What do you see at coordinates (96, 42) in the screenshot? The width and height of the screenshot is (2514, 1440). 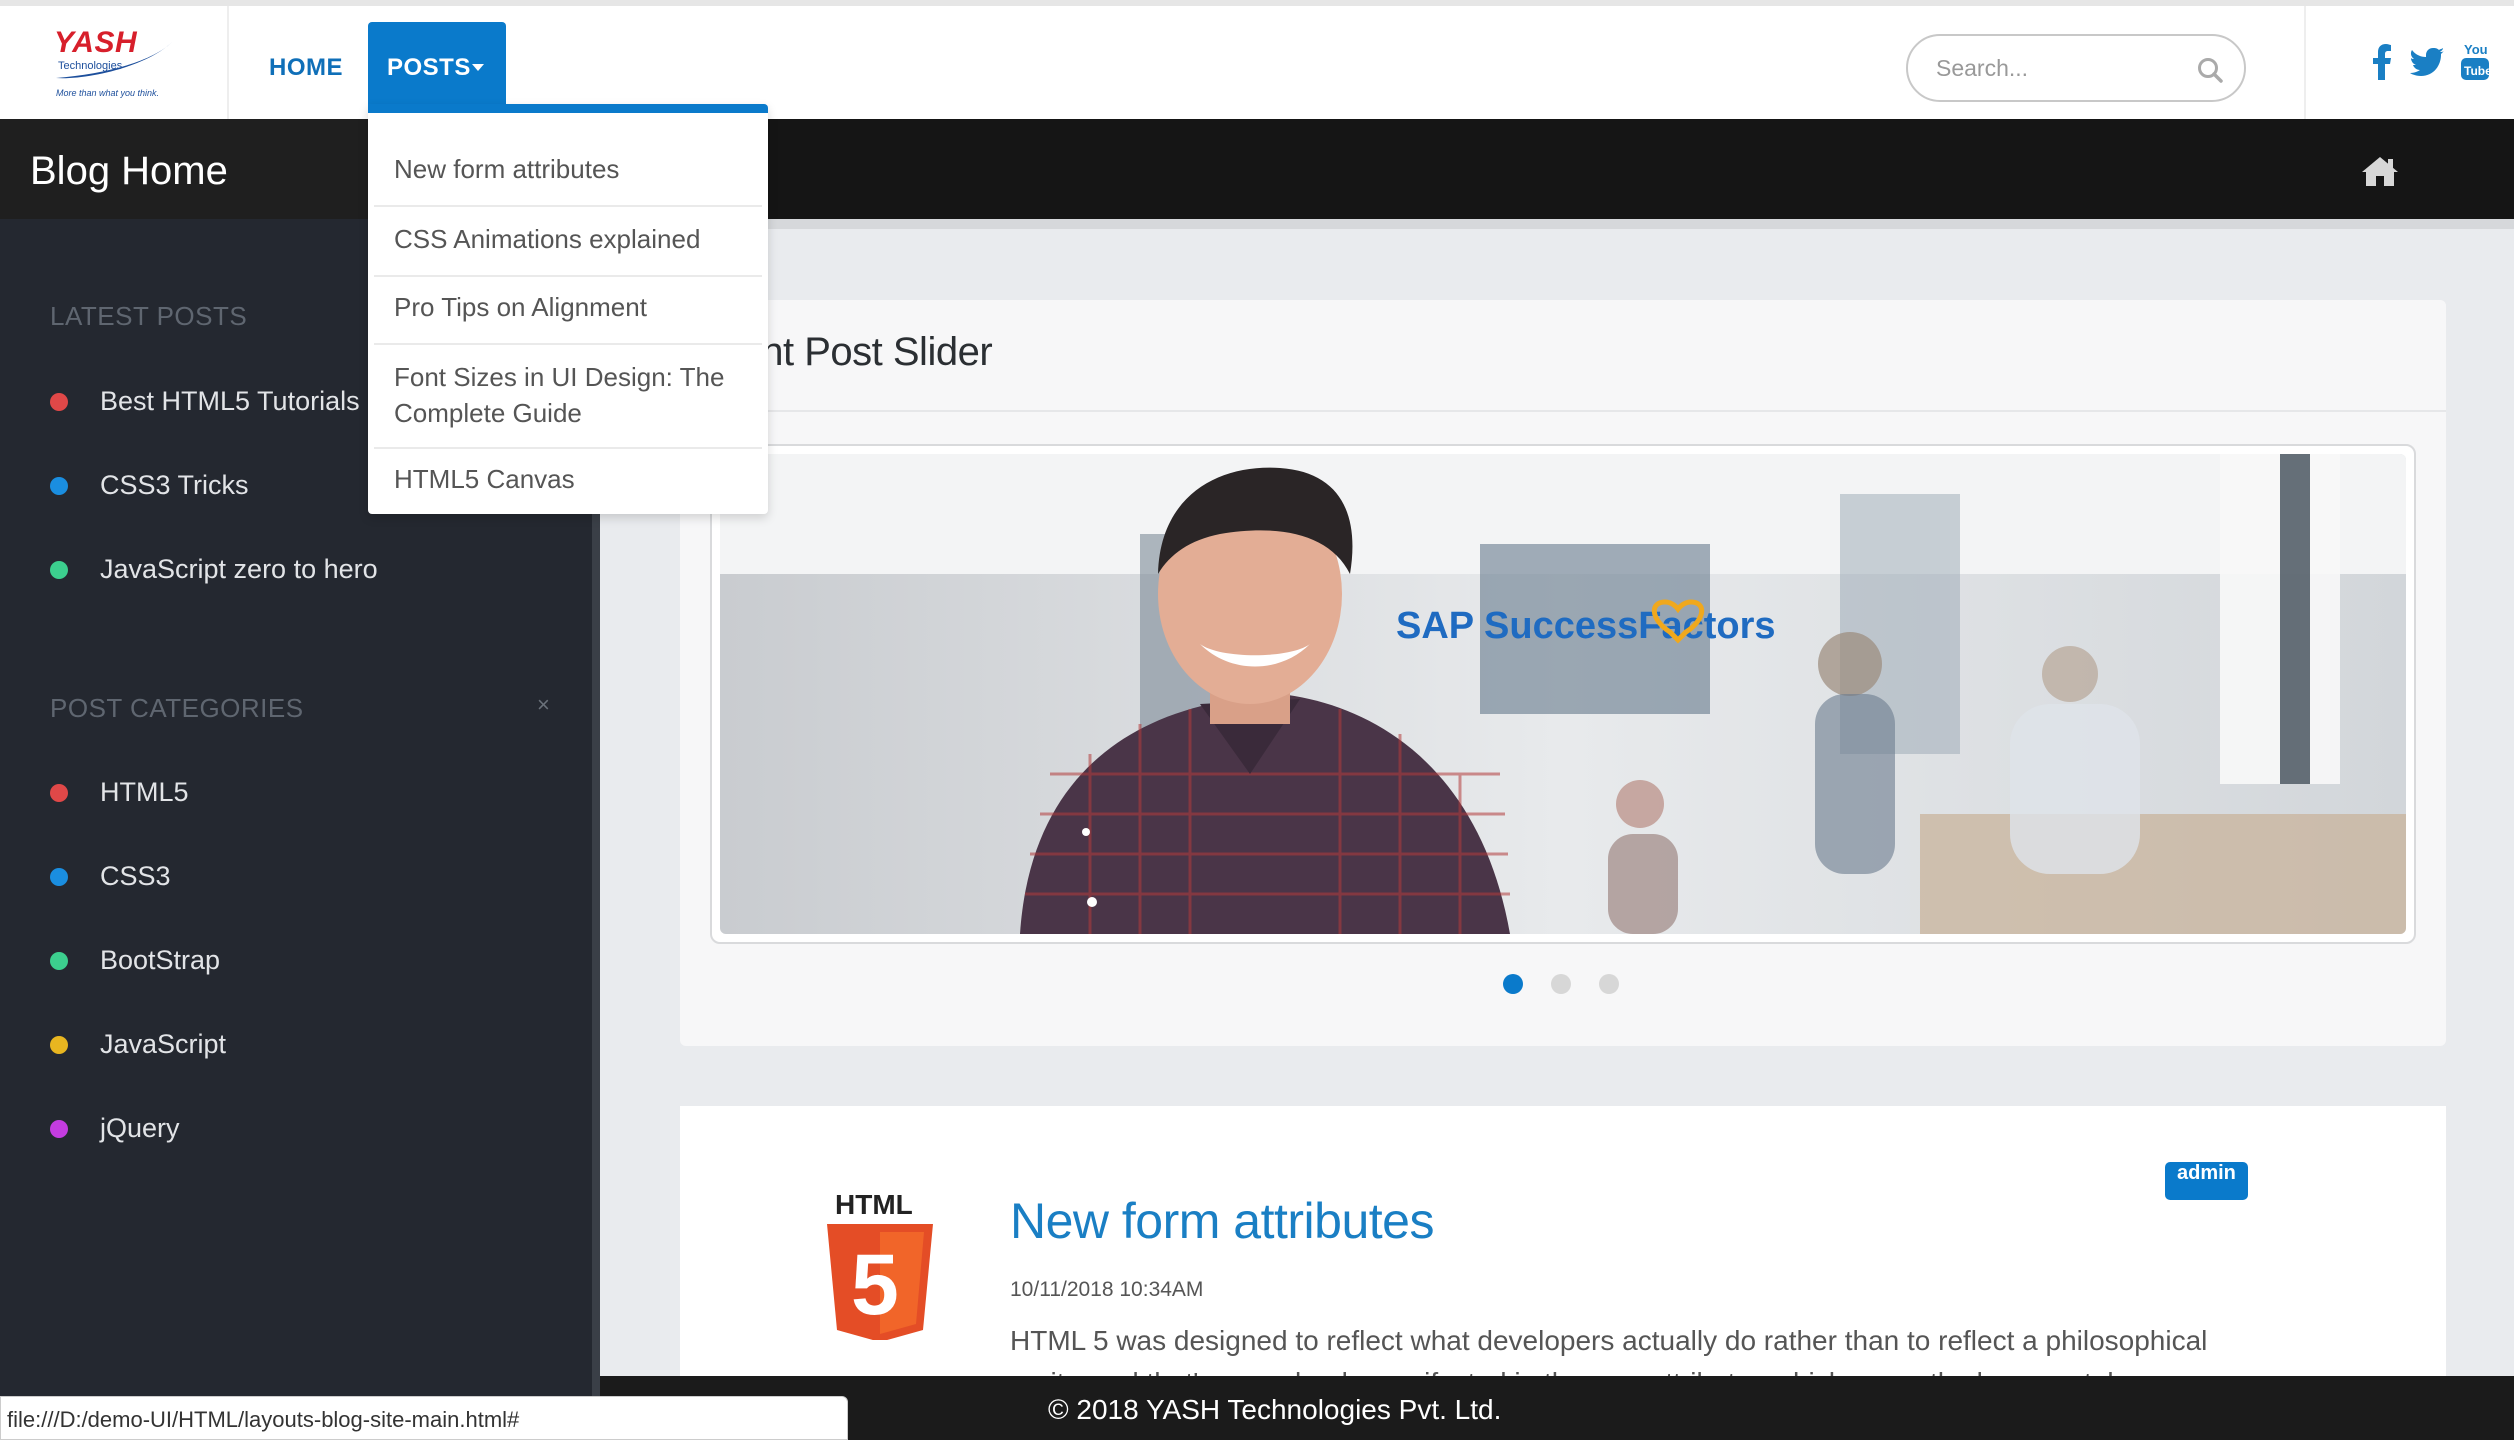 I see `logo-name: YASH` at bounding box center [96, 42].